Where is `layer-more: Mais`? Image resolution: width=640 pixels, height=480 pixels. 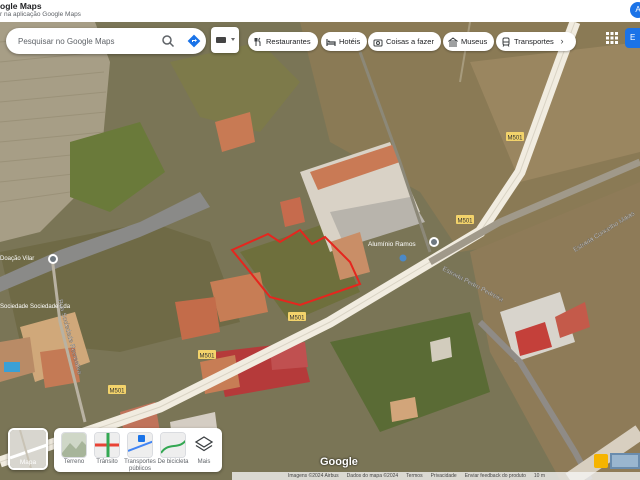
layer-more: Mais is located at coordinates (204, 449).